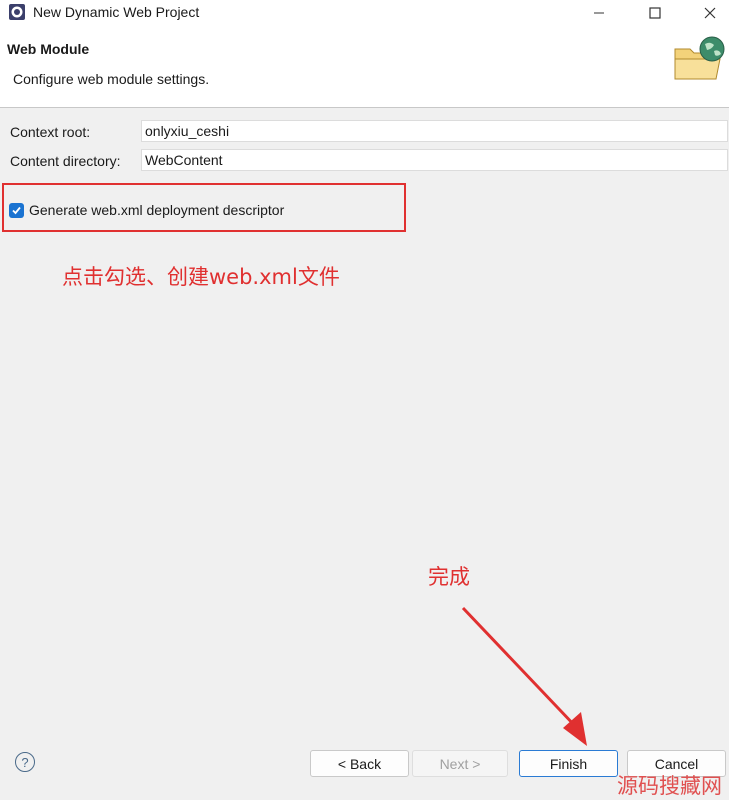 Image resolution: width=729 pixels, height=800 pixels. I want to click on window-title: New Dynamic Web Project, so click(116, 12).